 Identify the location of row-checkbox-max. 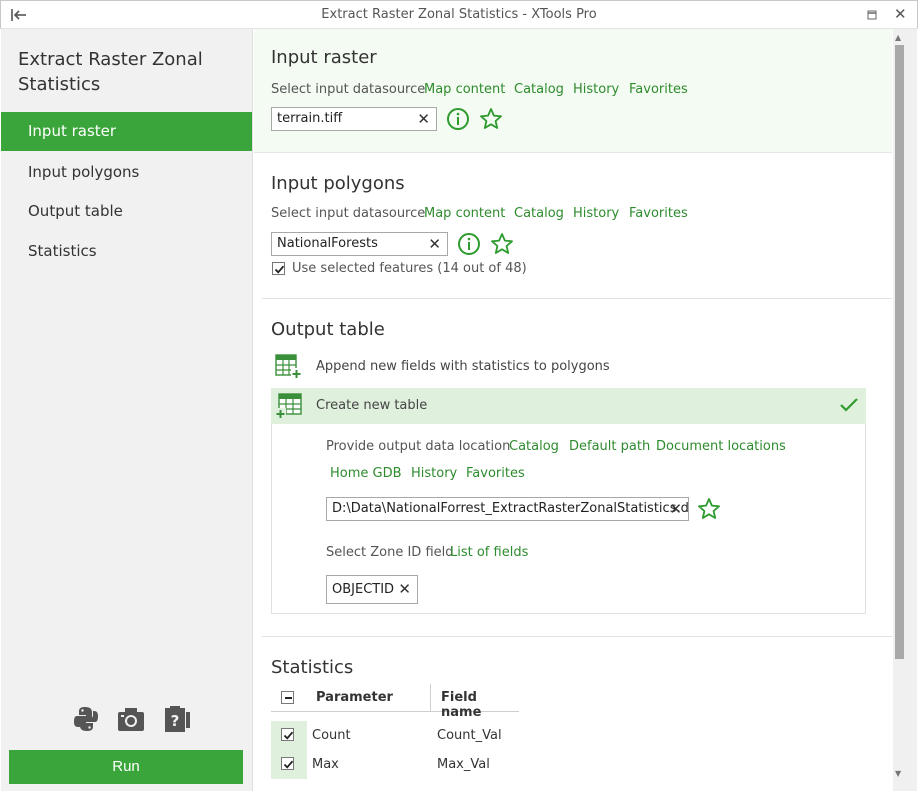
(287, 763).